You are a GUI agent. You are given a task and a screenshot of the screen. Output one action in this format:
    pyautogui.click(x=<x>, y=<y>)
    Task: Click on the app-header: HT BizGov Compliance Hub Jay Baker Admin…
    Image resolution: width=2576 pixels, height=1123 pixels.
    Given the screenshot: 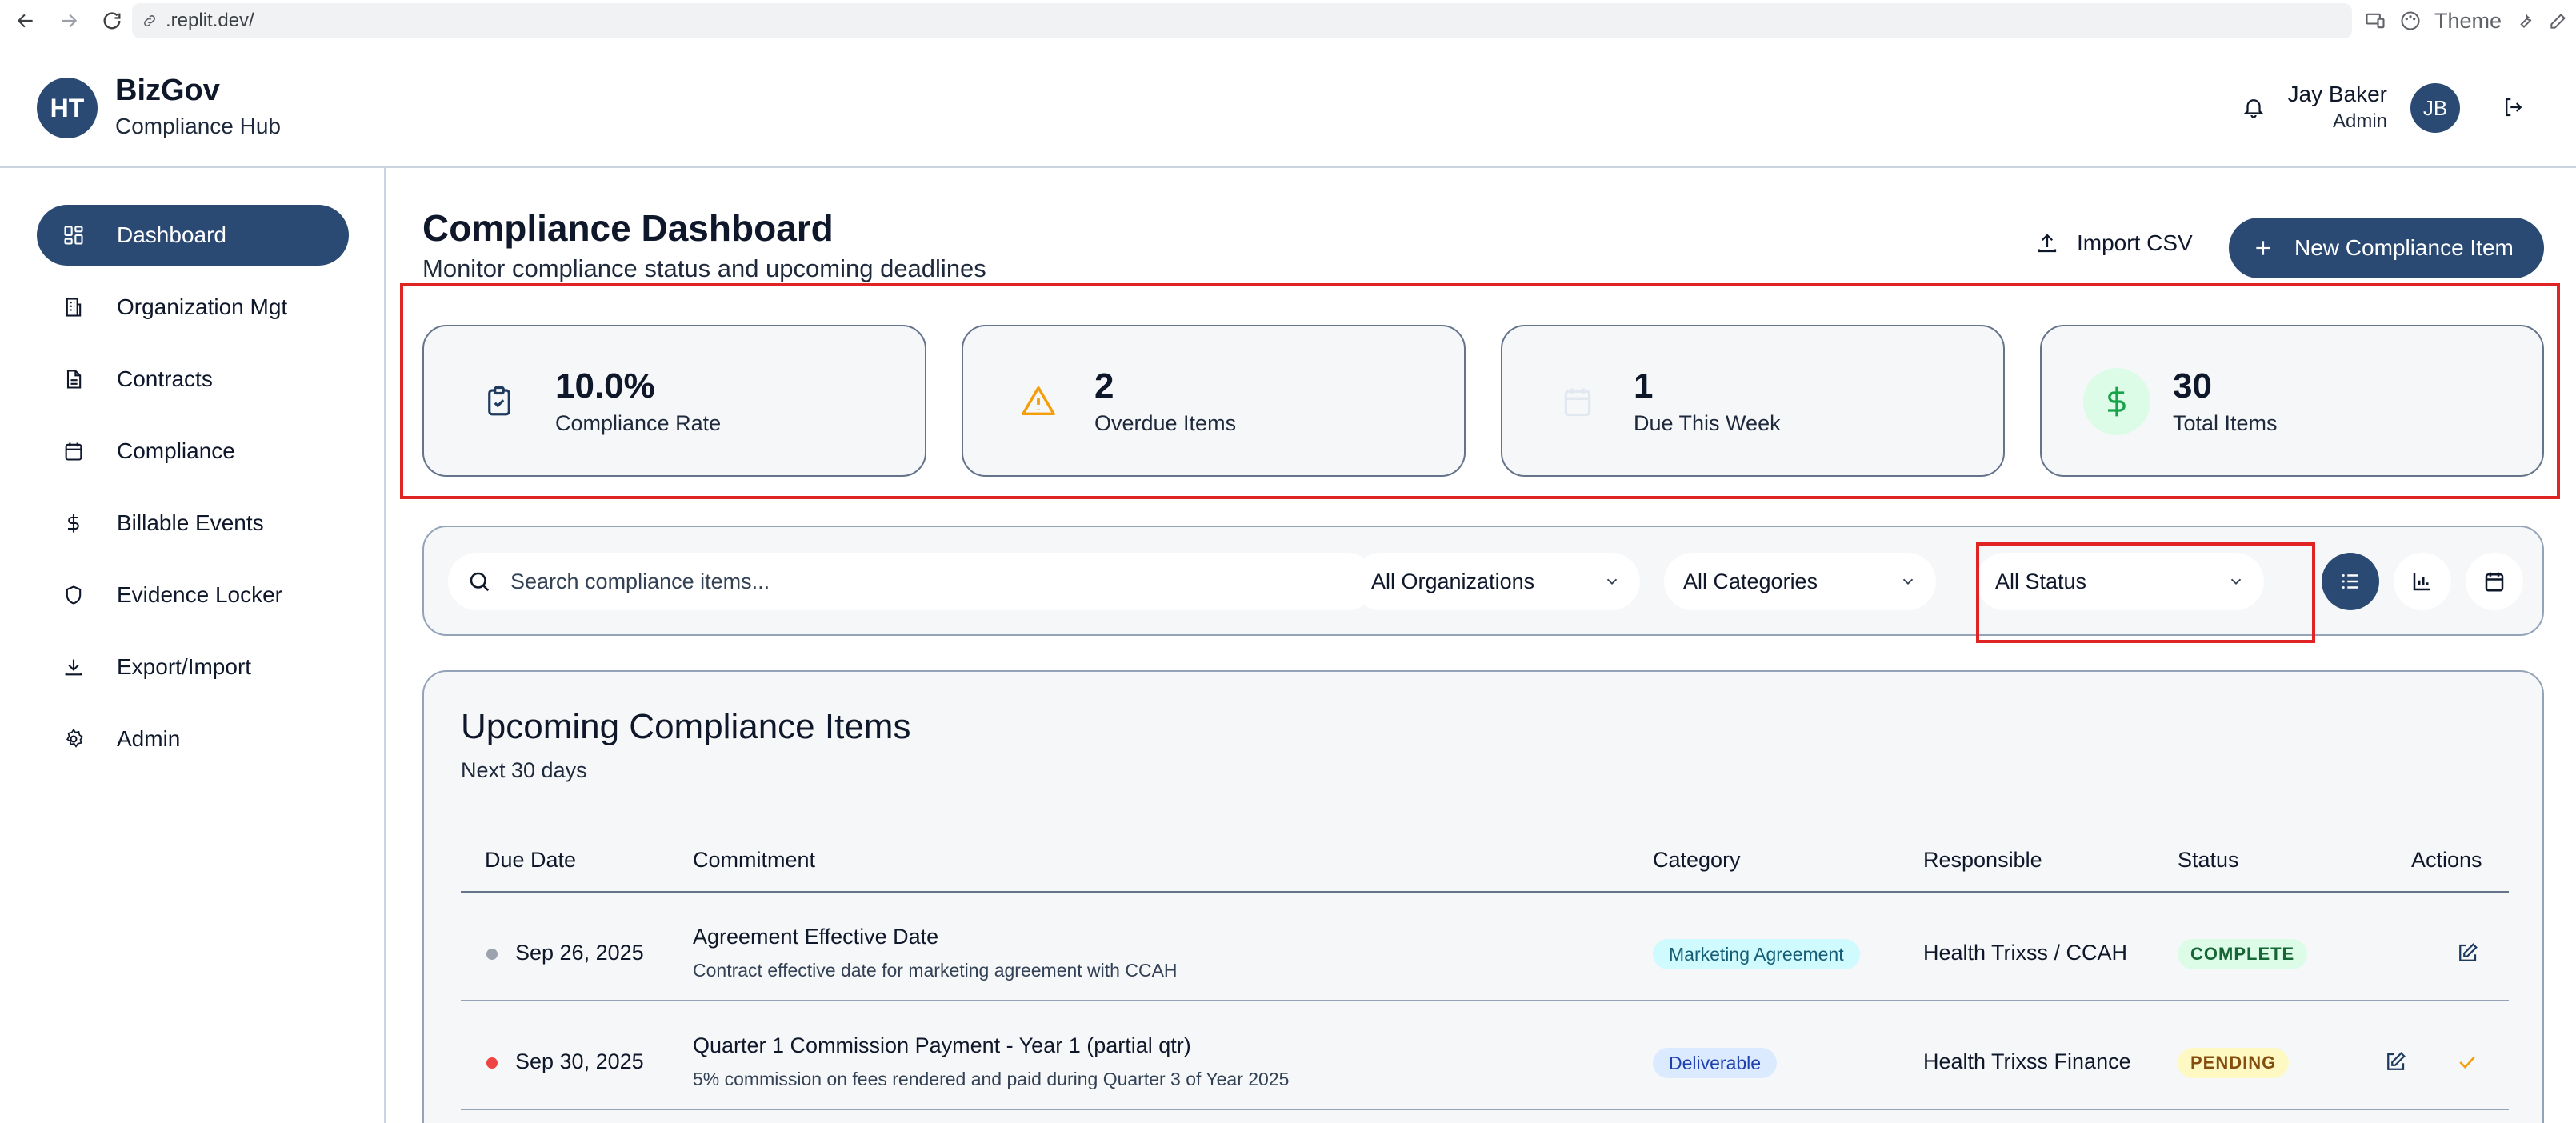 What is the action you would take?
    pyautogui.click(x=1288, y=109)
    